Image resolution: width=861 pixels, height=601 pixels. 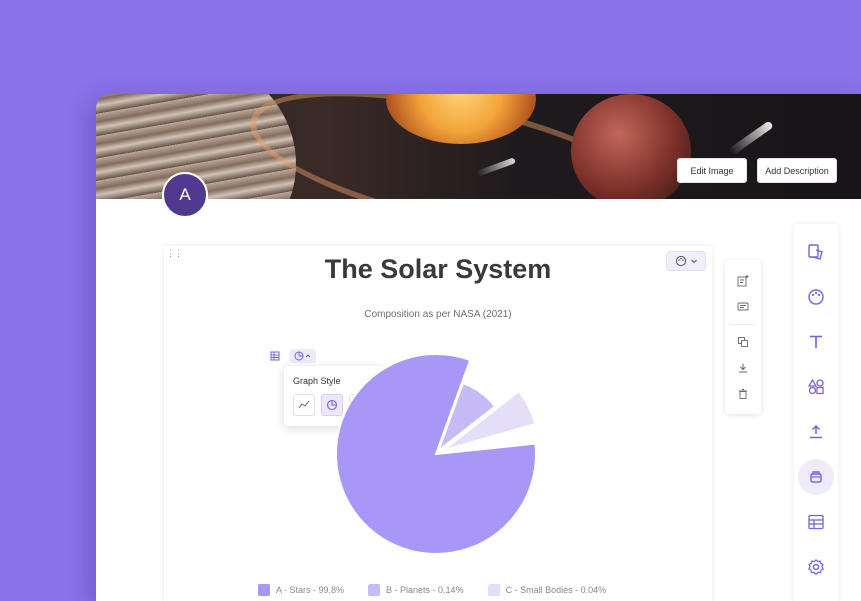 What do you see at coordinates (310, 590) in the screenshot?
I see `legend-label: A - Stars - 99.8%` at bounding box center [310, 590].